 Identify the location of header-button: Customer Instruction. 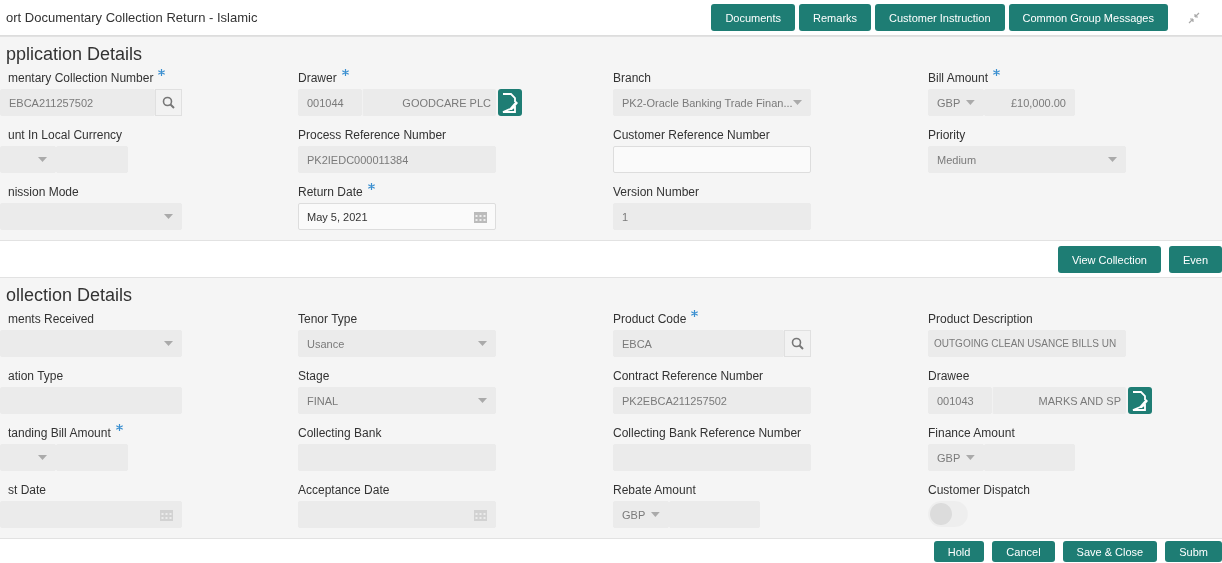
(940, 17).